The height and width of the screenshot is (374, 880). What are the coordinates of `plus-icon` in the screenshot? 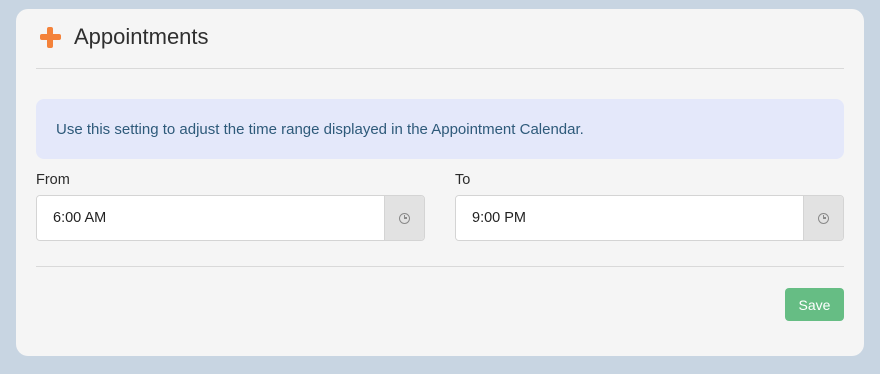 It's located at (50, 37).